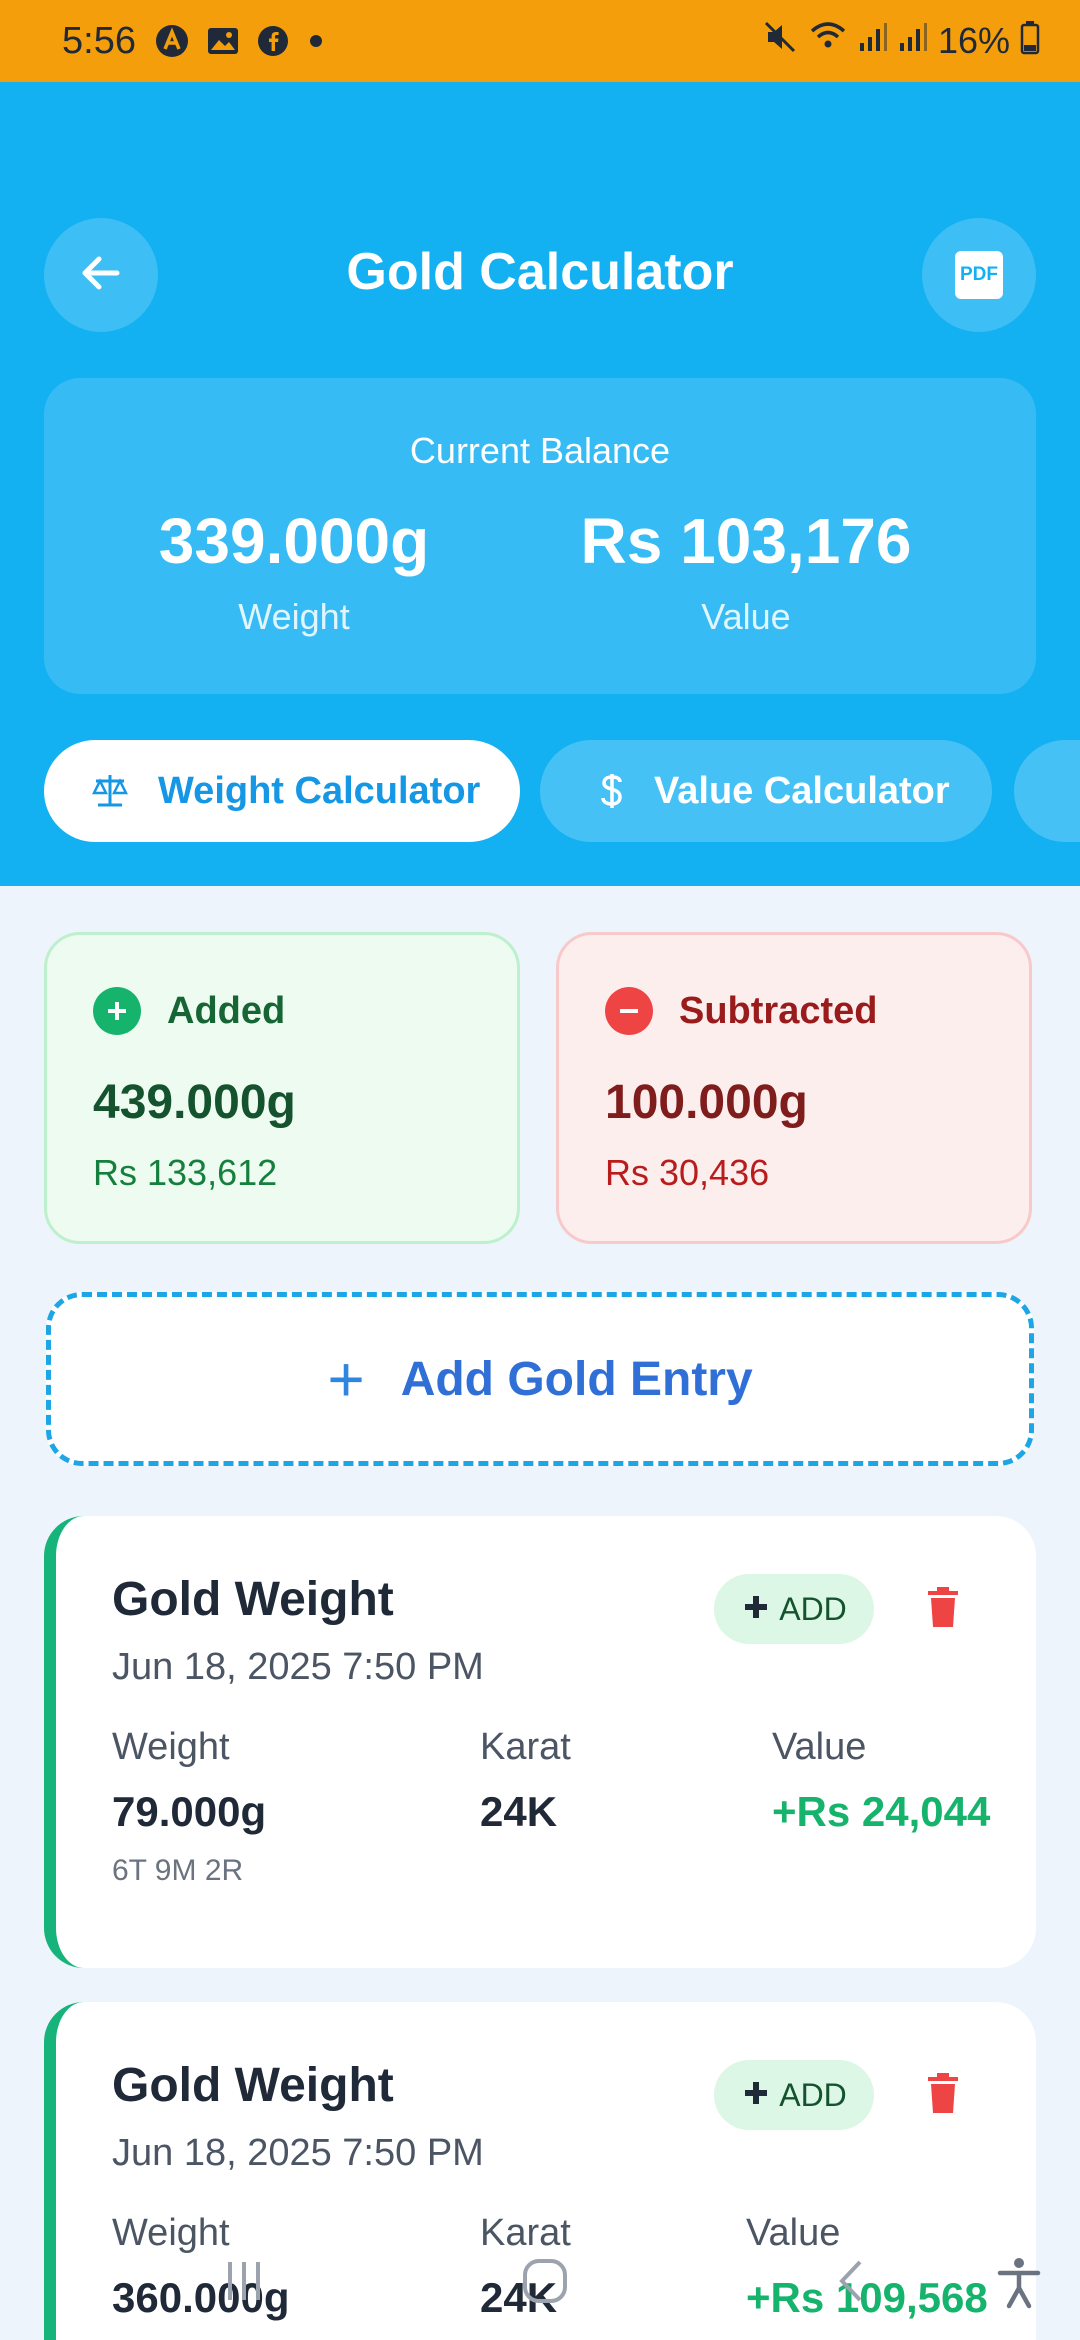 This screenshot has height=2340, width=1080. What do you see at coordinates (194, 1102) in the screenshot?
I see `added-weight: 439.000g` at bounding box center [194, 1102].